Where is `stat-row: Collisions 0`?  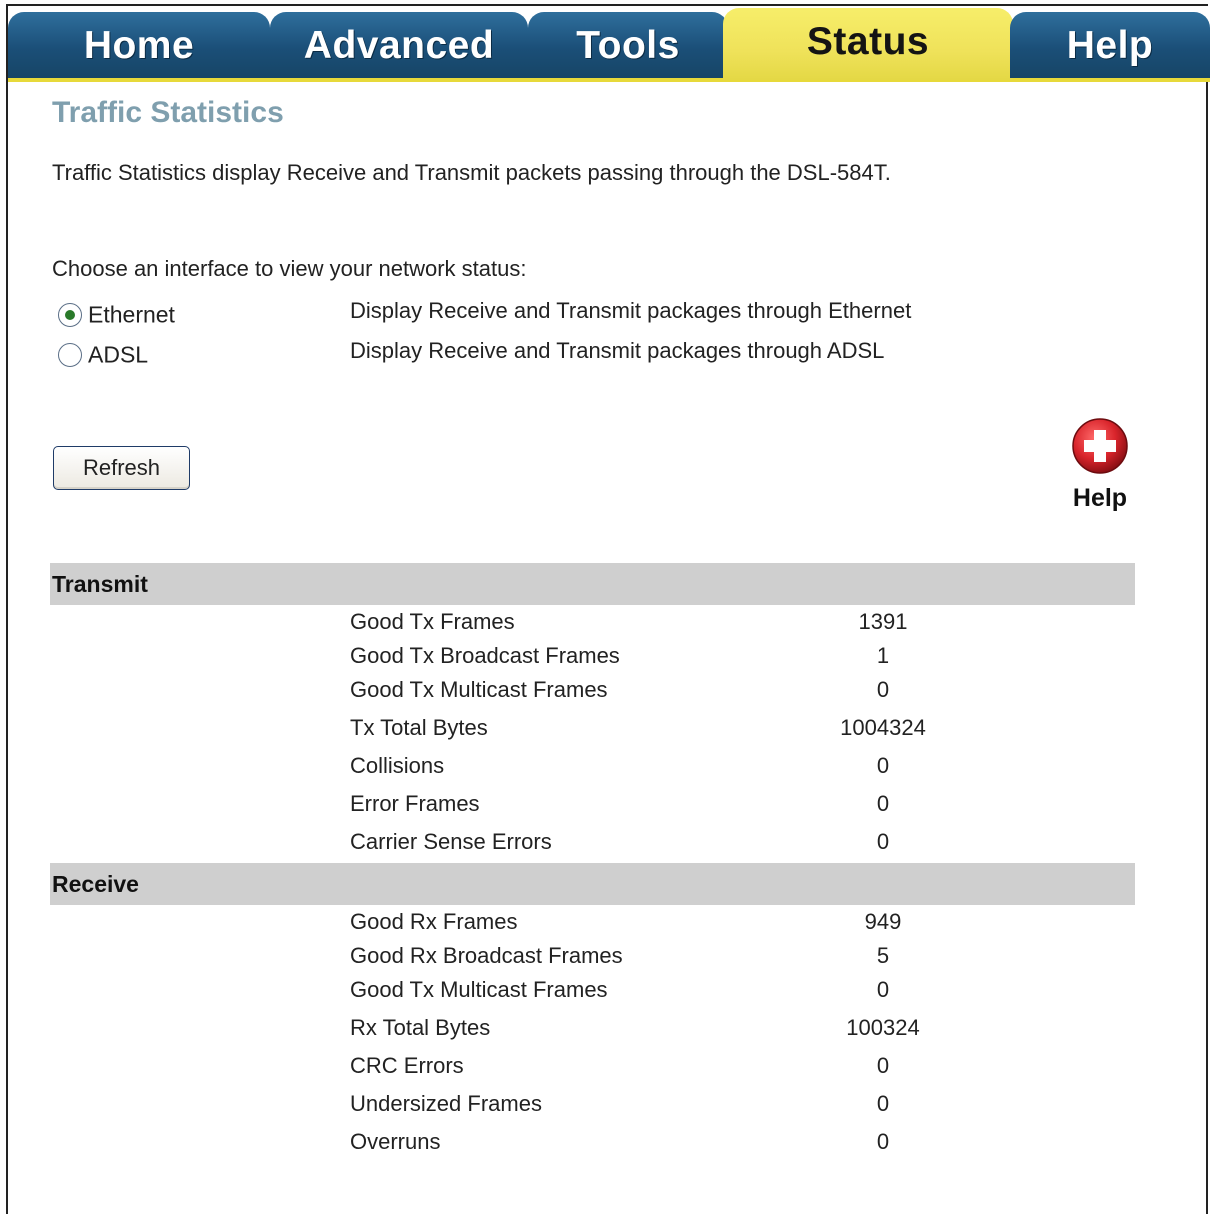 stat-row: Collisions 0 is located at coordinates (606, 770).